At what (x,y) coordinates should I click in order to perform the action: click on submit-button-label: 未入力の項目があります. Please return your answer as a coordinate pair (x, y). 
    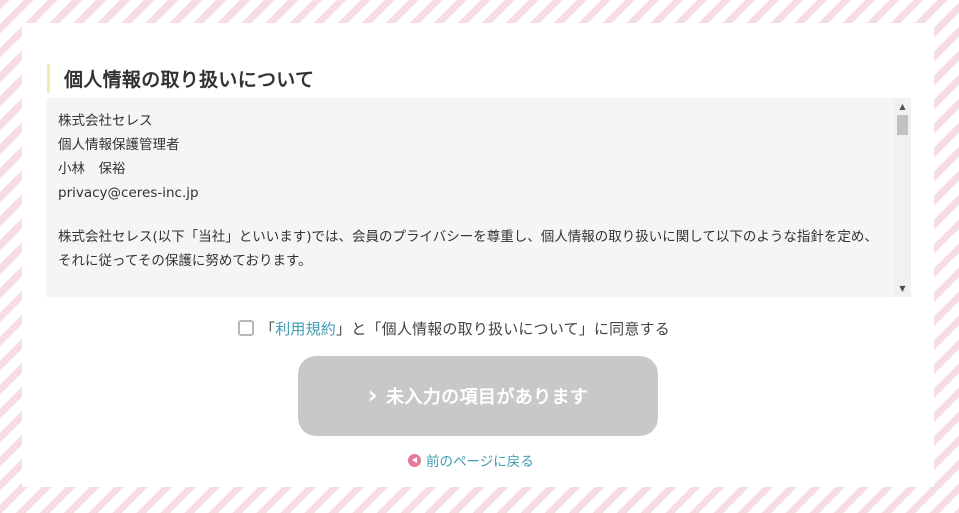
    Looking at the image, I should click on (487, 397).